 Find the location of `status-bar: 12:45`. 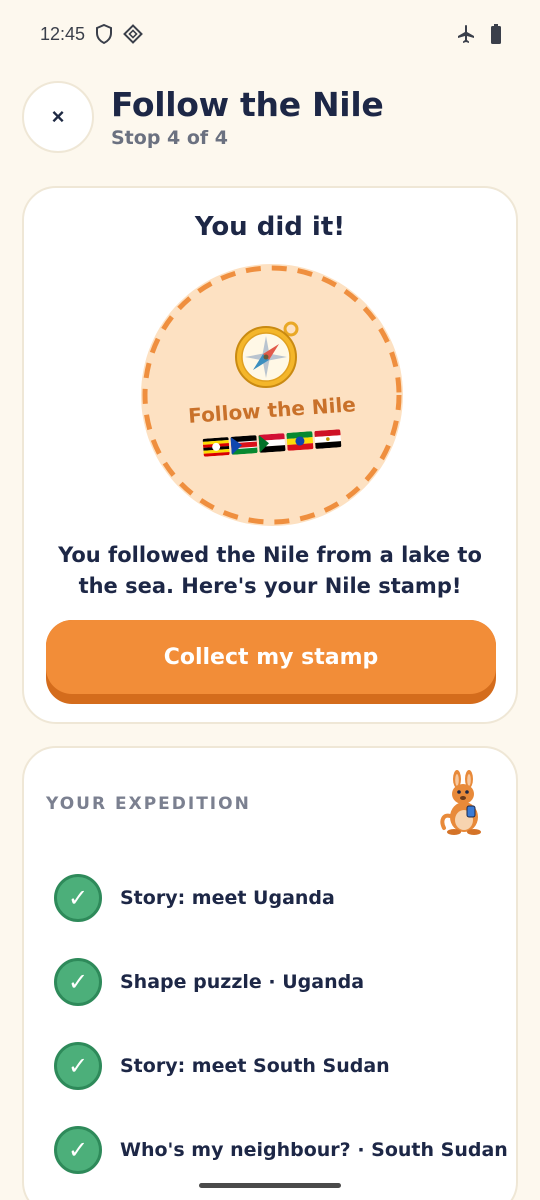

status-bar: 12:45 is located at coordinates (270, 34).